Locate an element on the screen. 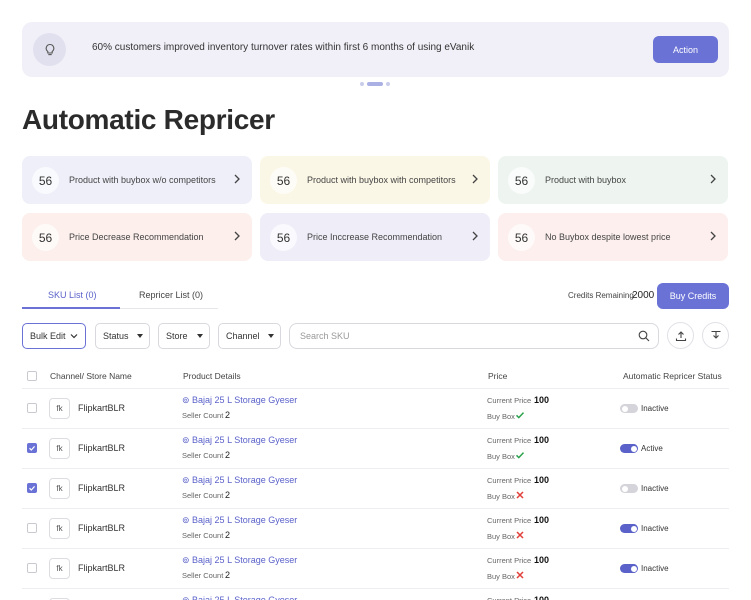  summary-card: 56 Product with buybox with competitors is located at coordinates (375, 180).